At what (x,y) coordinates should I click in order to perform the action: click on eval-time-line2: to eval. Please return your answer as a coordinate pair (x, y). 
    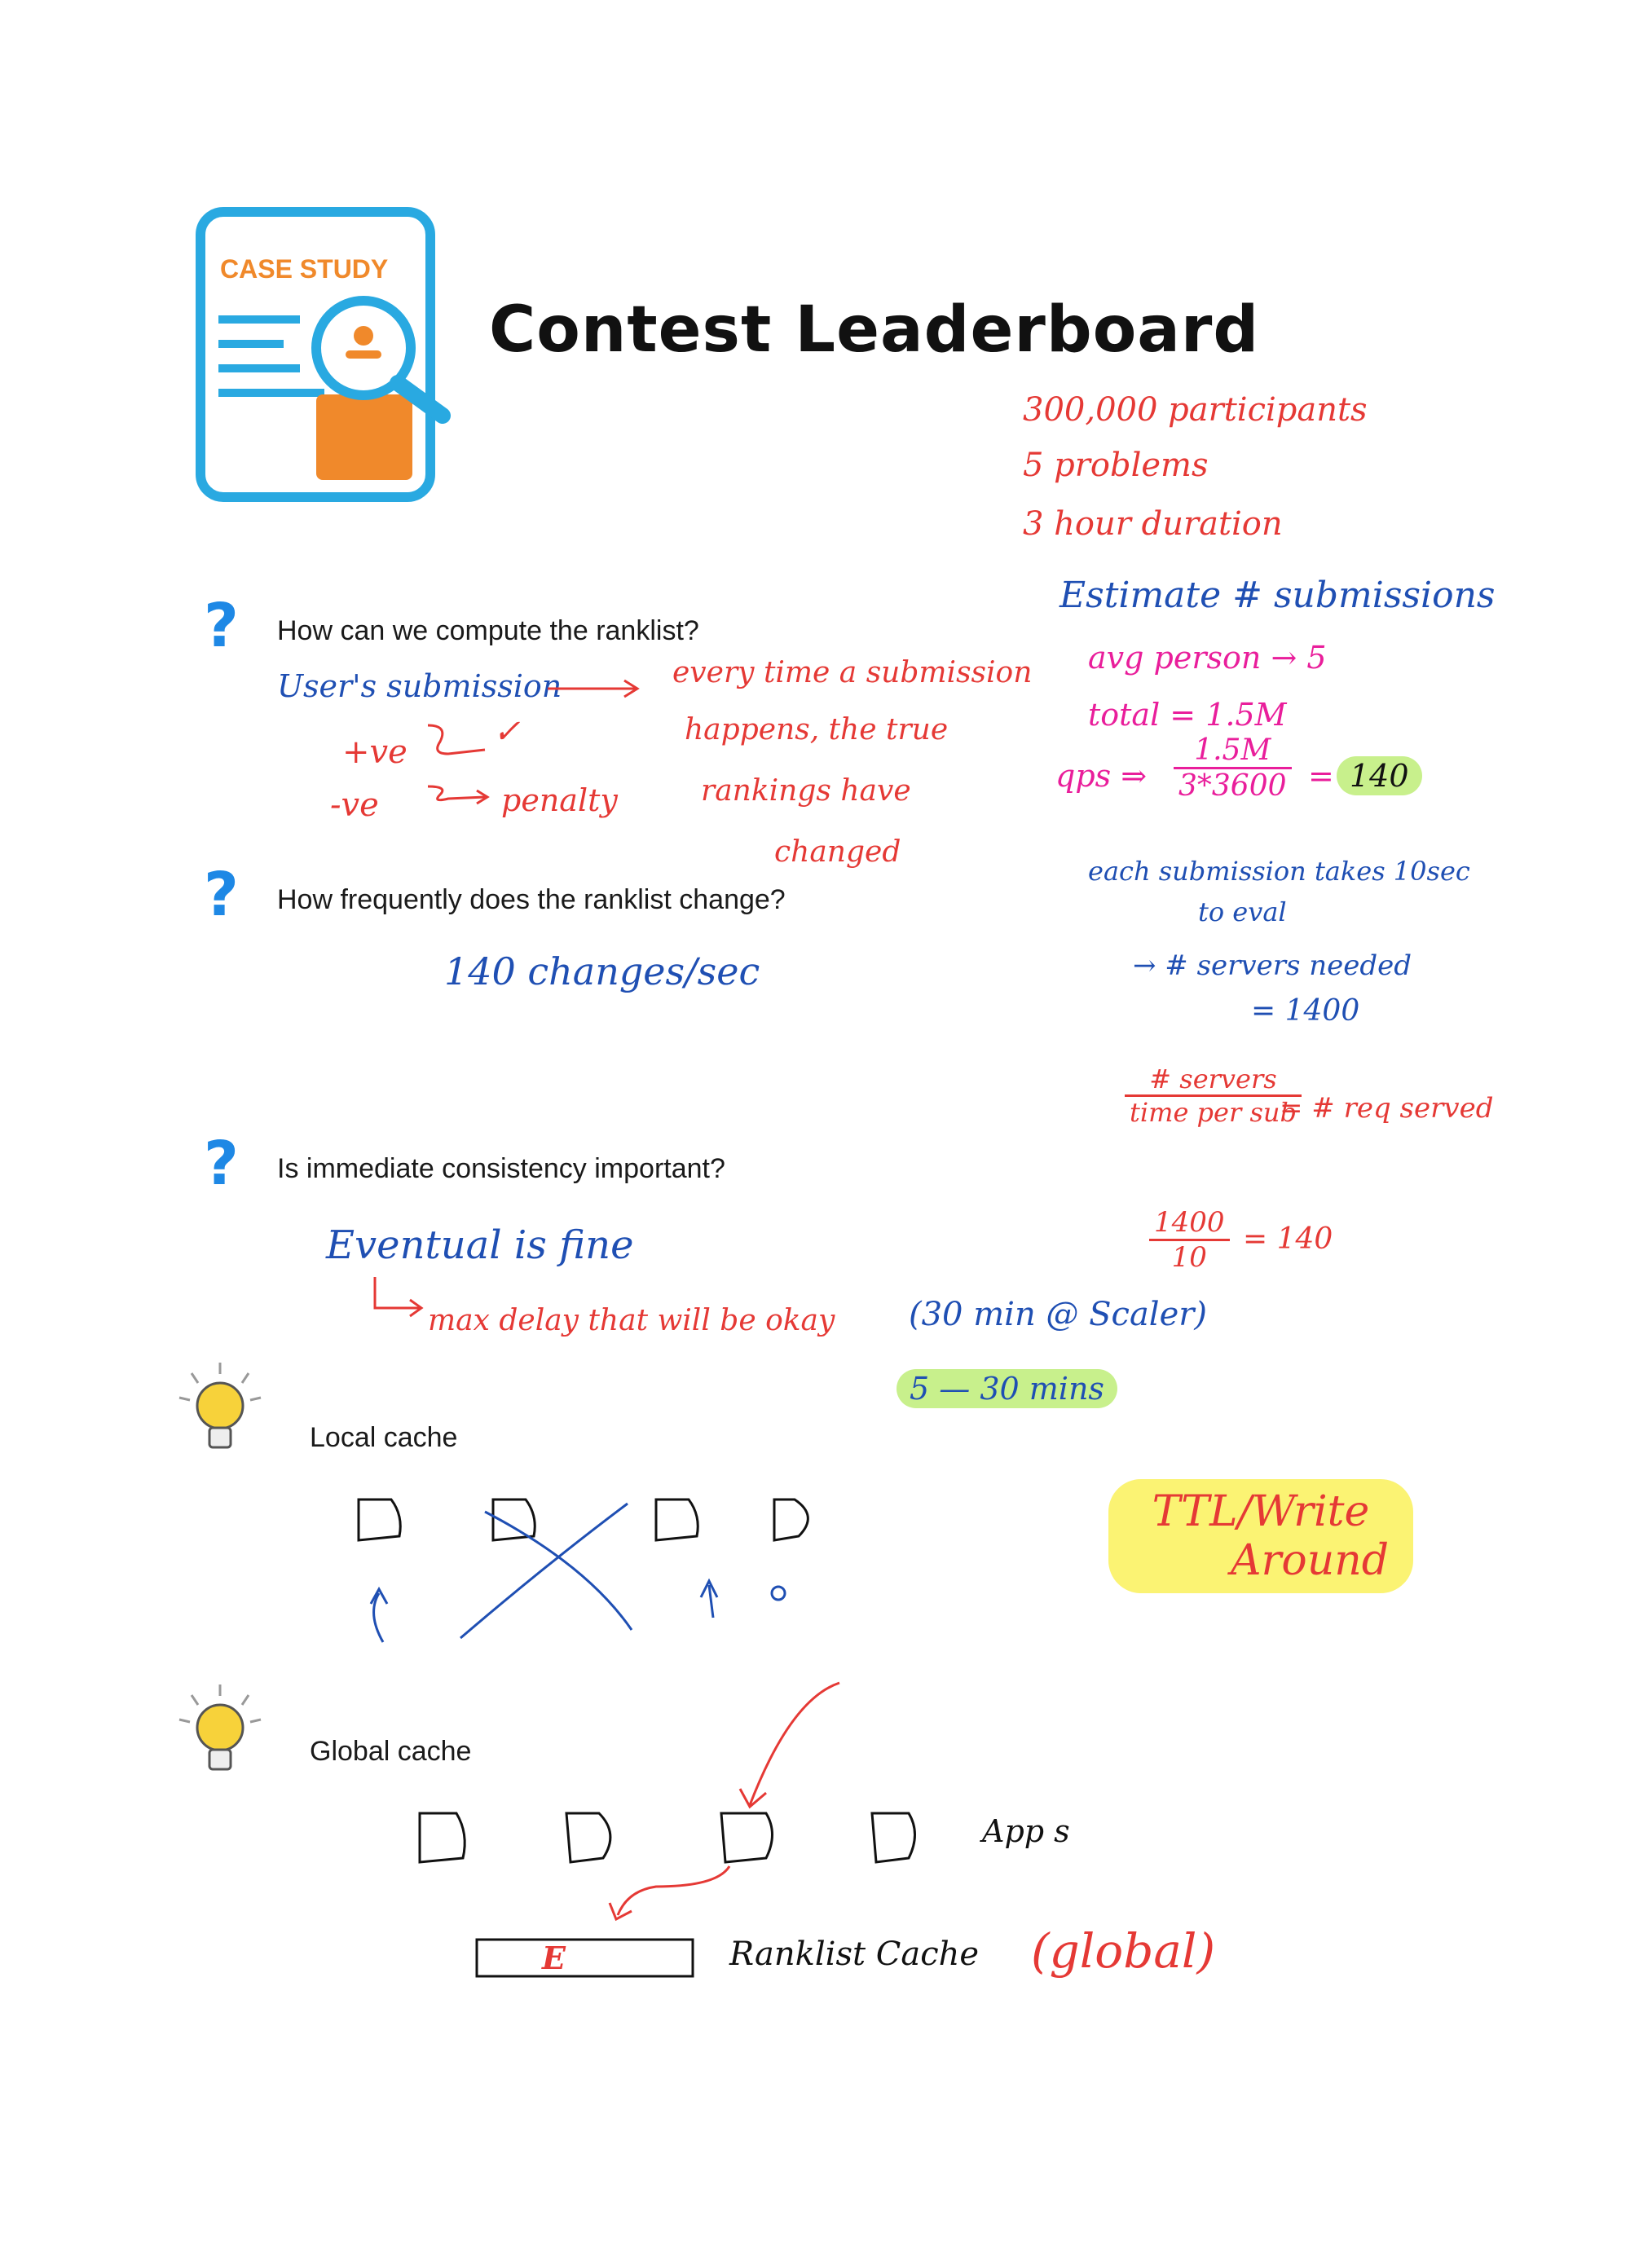
    Looking at the image, I should click on (1242, 911).